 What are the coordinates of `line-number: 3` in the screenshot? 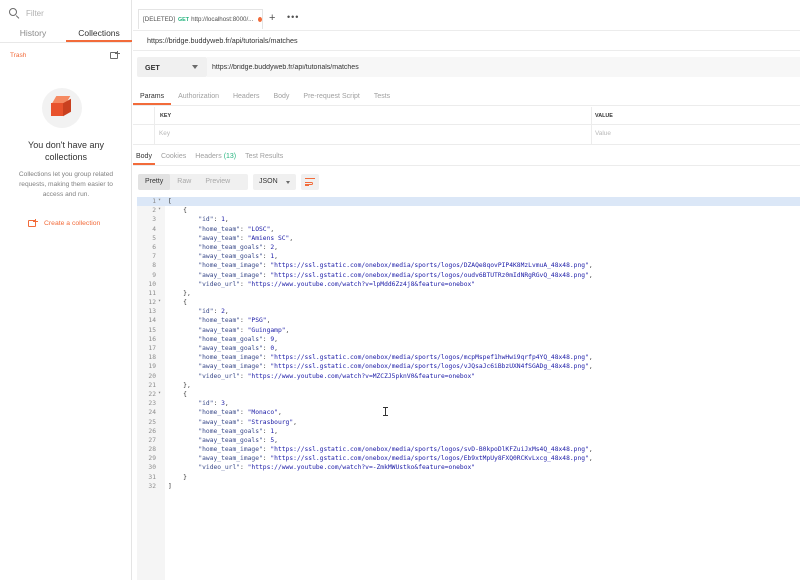 It's located at (154, 220).